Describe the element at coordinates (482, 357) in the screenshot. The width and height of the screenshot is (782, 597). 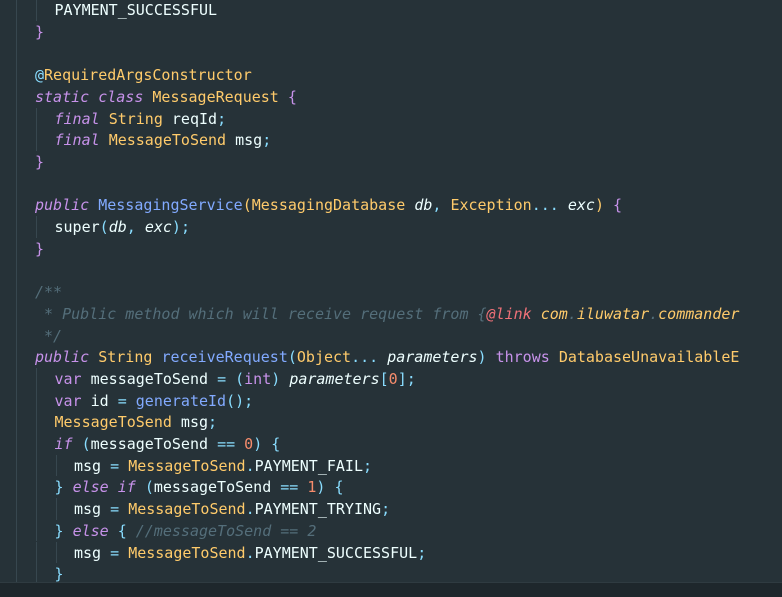
I see `code-token: )` at that location.